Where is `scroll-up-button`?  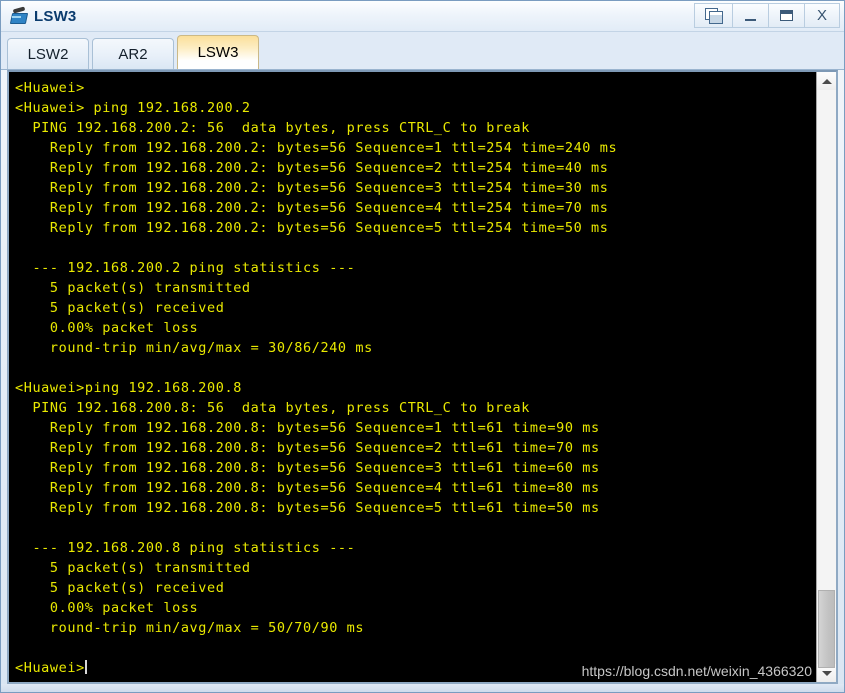
scroll-up-button is located at coordinates (826, 81).